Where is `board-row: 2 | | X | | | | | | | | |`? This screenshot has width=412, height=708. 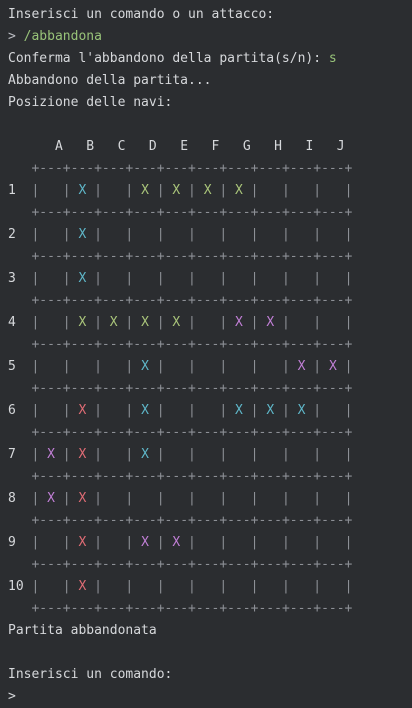
board-row: 2 | | X | | | | | | | | | is located at coordinates (180, 234).